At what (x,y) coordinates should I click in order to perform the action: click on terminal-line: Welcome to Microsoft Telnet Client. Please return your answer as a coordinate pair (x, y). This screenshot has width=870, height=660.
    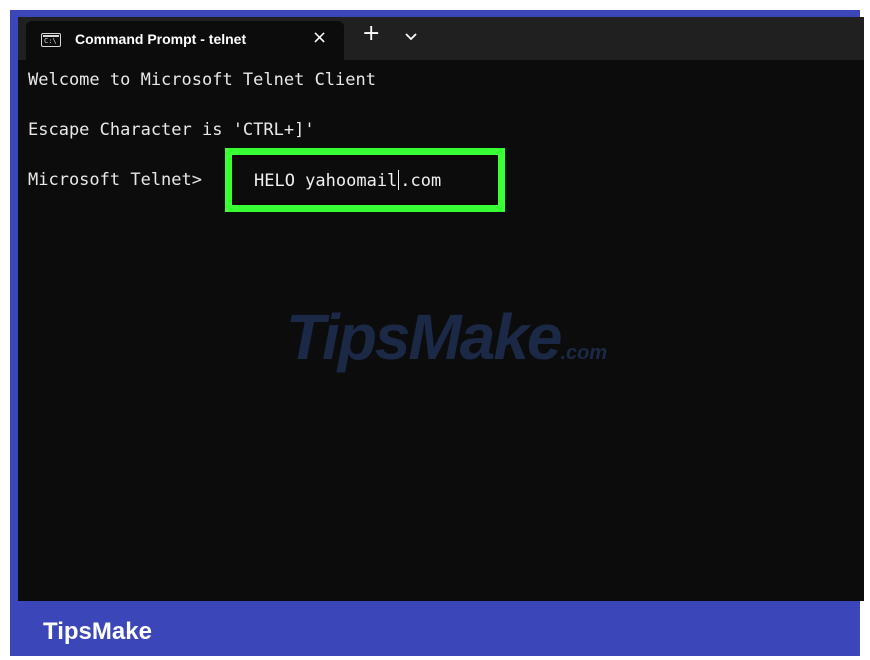
    Looking at the image, I should click on (202, 80).